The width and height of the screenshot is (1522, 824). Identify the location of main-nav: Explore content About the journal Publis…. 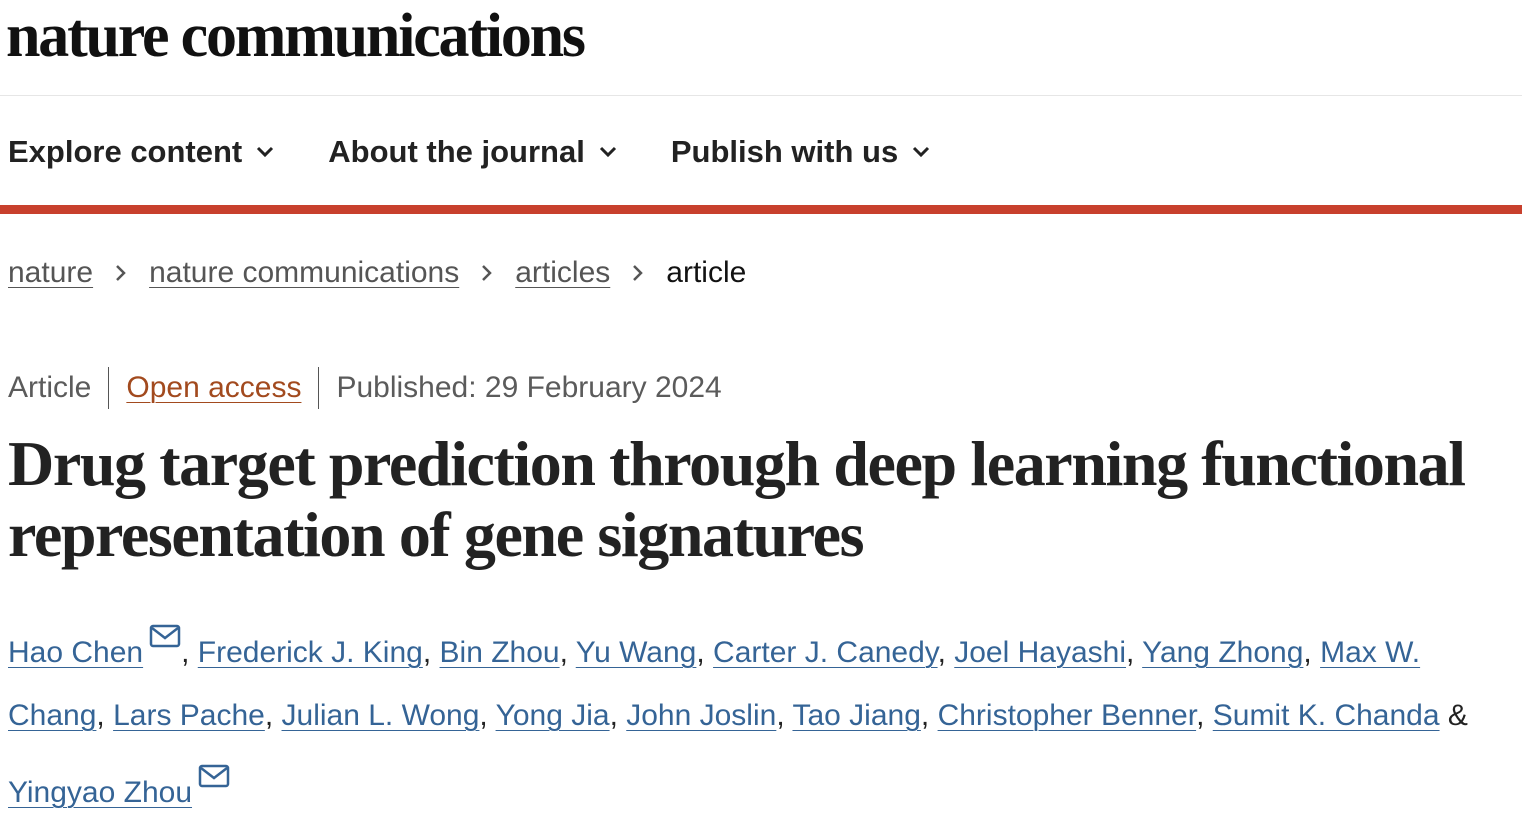
(496, 152).